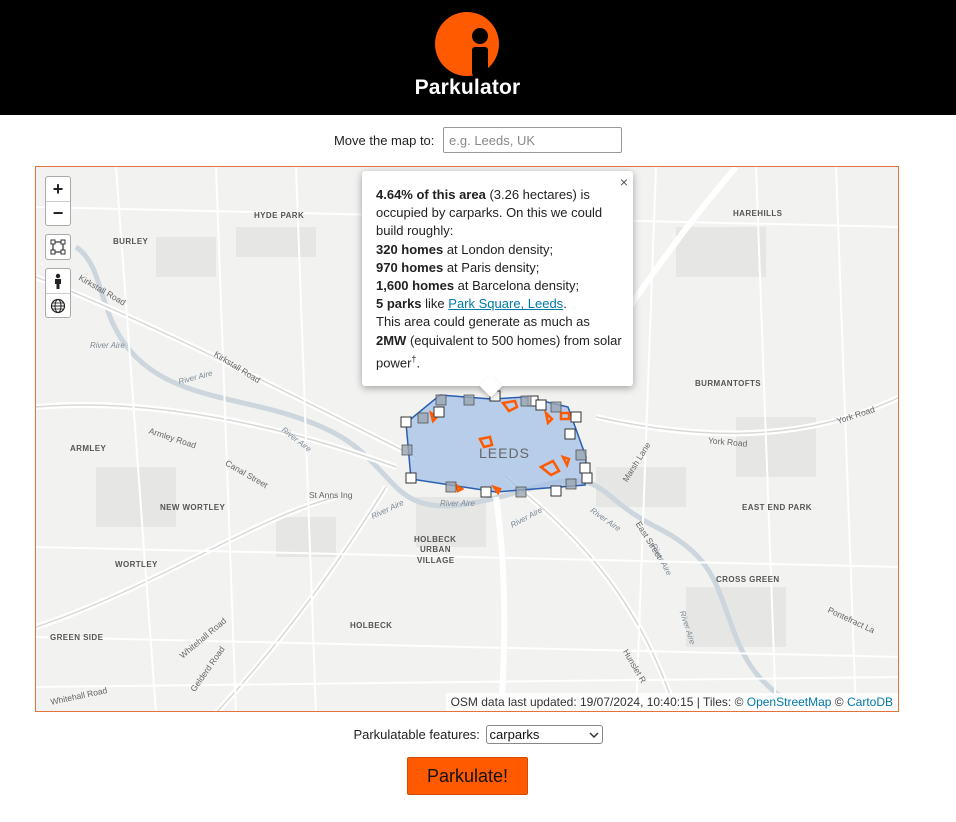 The width and height of the screenshot is (956, 822). I want to click on zoom-control: + −, so click(58, 201).